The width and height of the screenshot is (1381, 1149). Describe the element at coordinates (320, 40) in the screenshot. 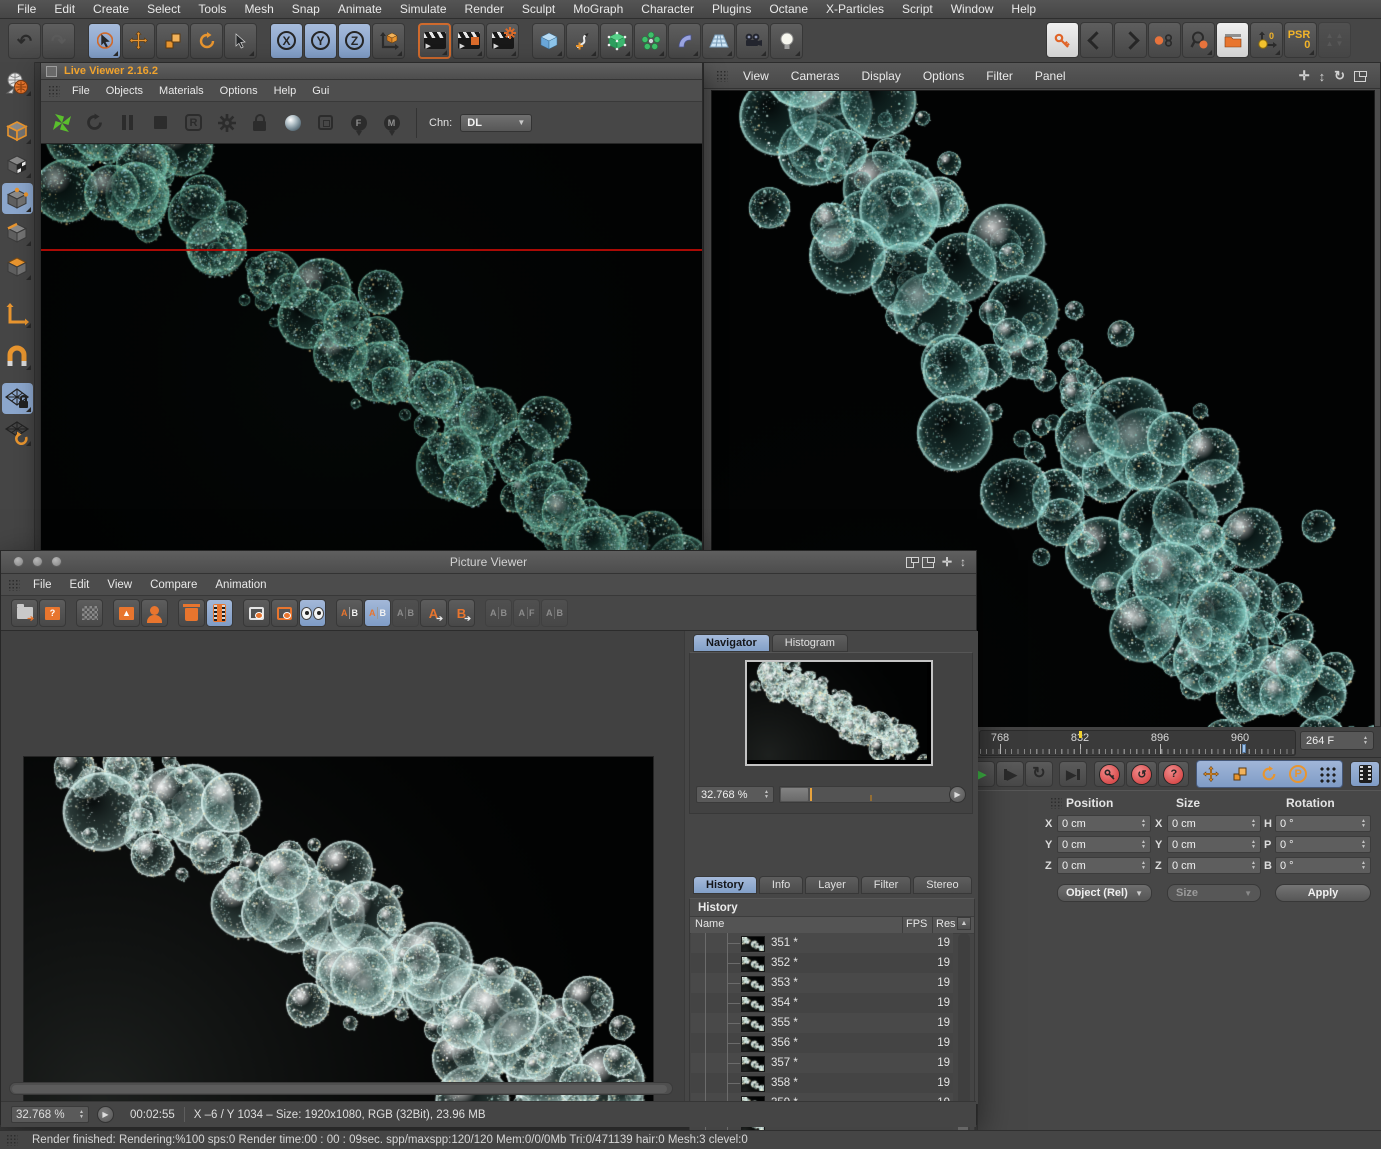

I see `y-axis-lock-button: Y` at that location.